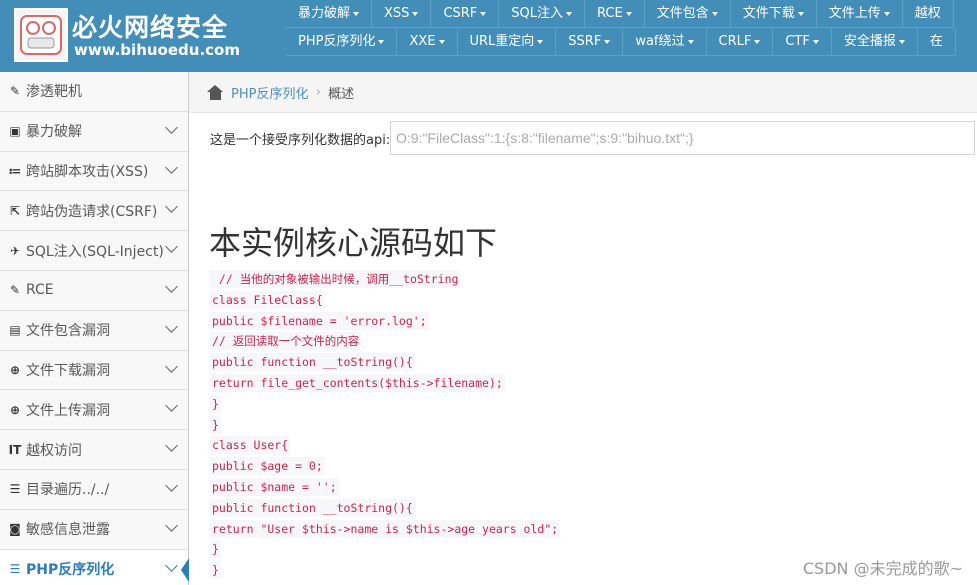 The width and height of the screenshot is (977, 585). What do you see at coordinates (267, 299) in the screenshot?
I see `code-text: class FileClass{` at bounding box center [267, 299].